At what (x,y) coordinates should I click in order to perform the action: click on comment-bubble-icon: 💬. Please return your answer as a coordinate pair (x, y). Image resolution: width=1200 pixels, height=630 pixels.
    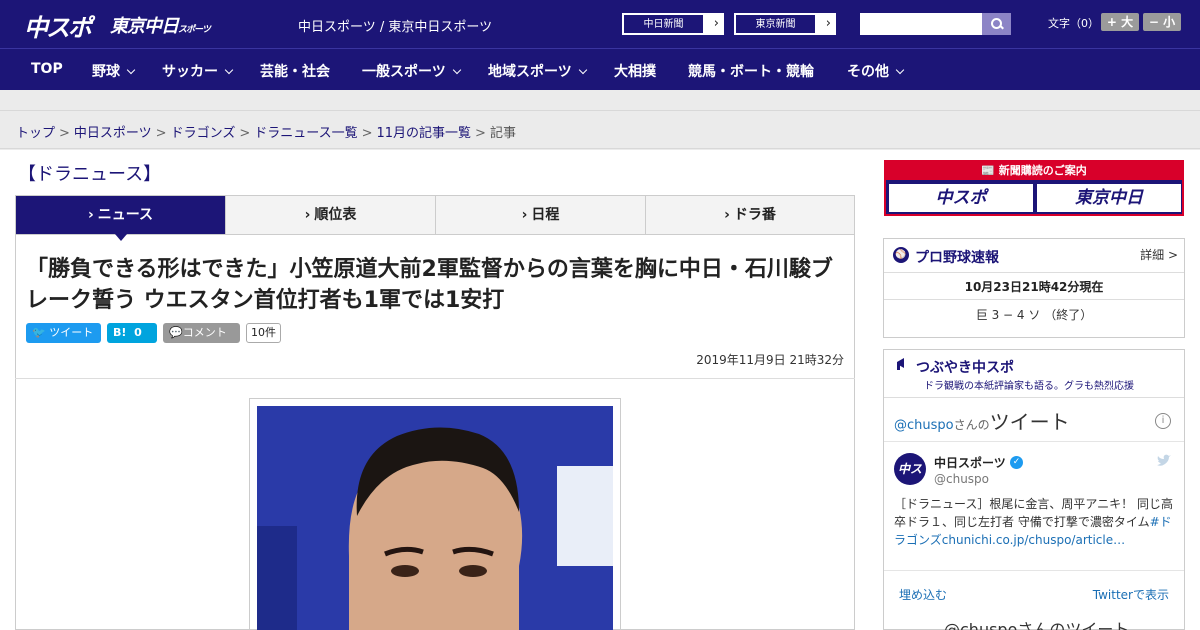
    Looking at the image, I should click on (176, 332).